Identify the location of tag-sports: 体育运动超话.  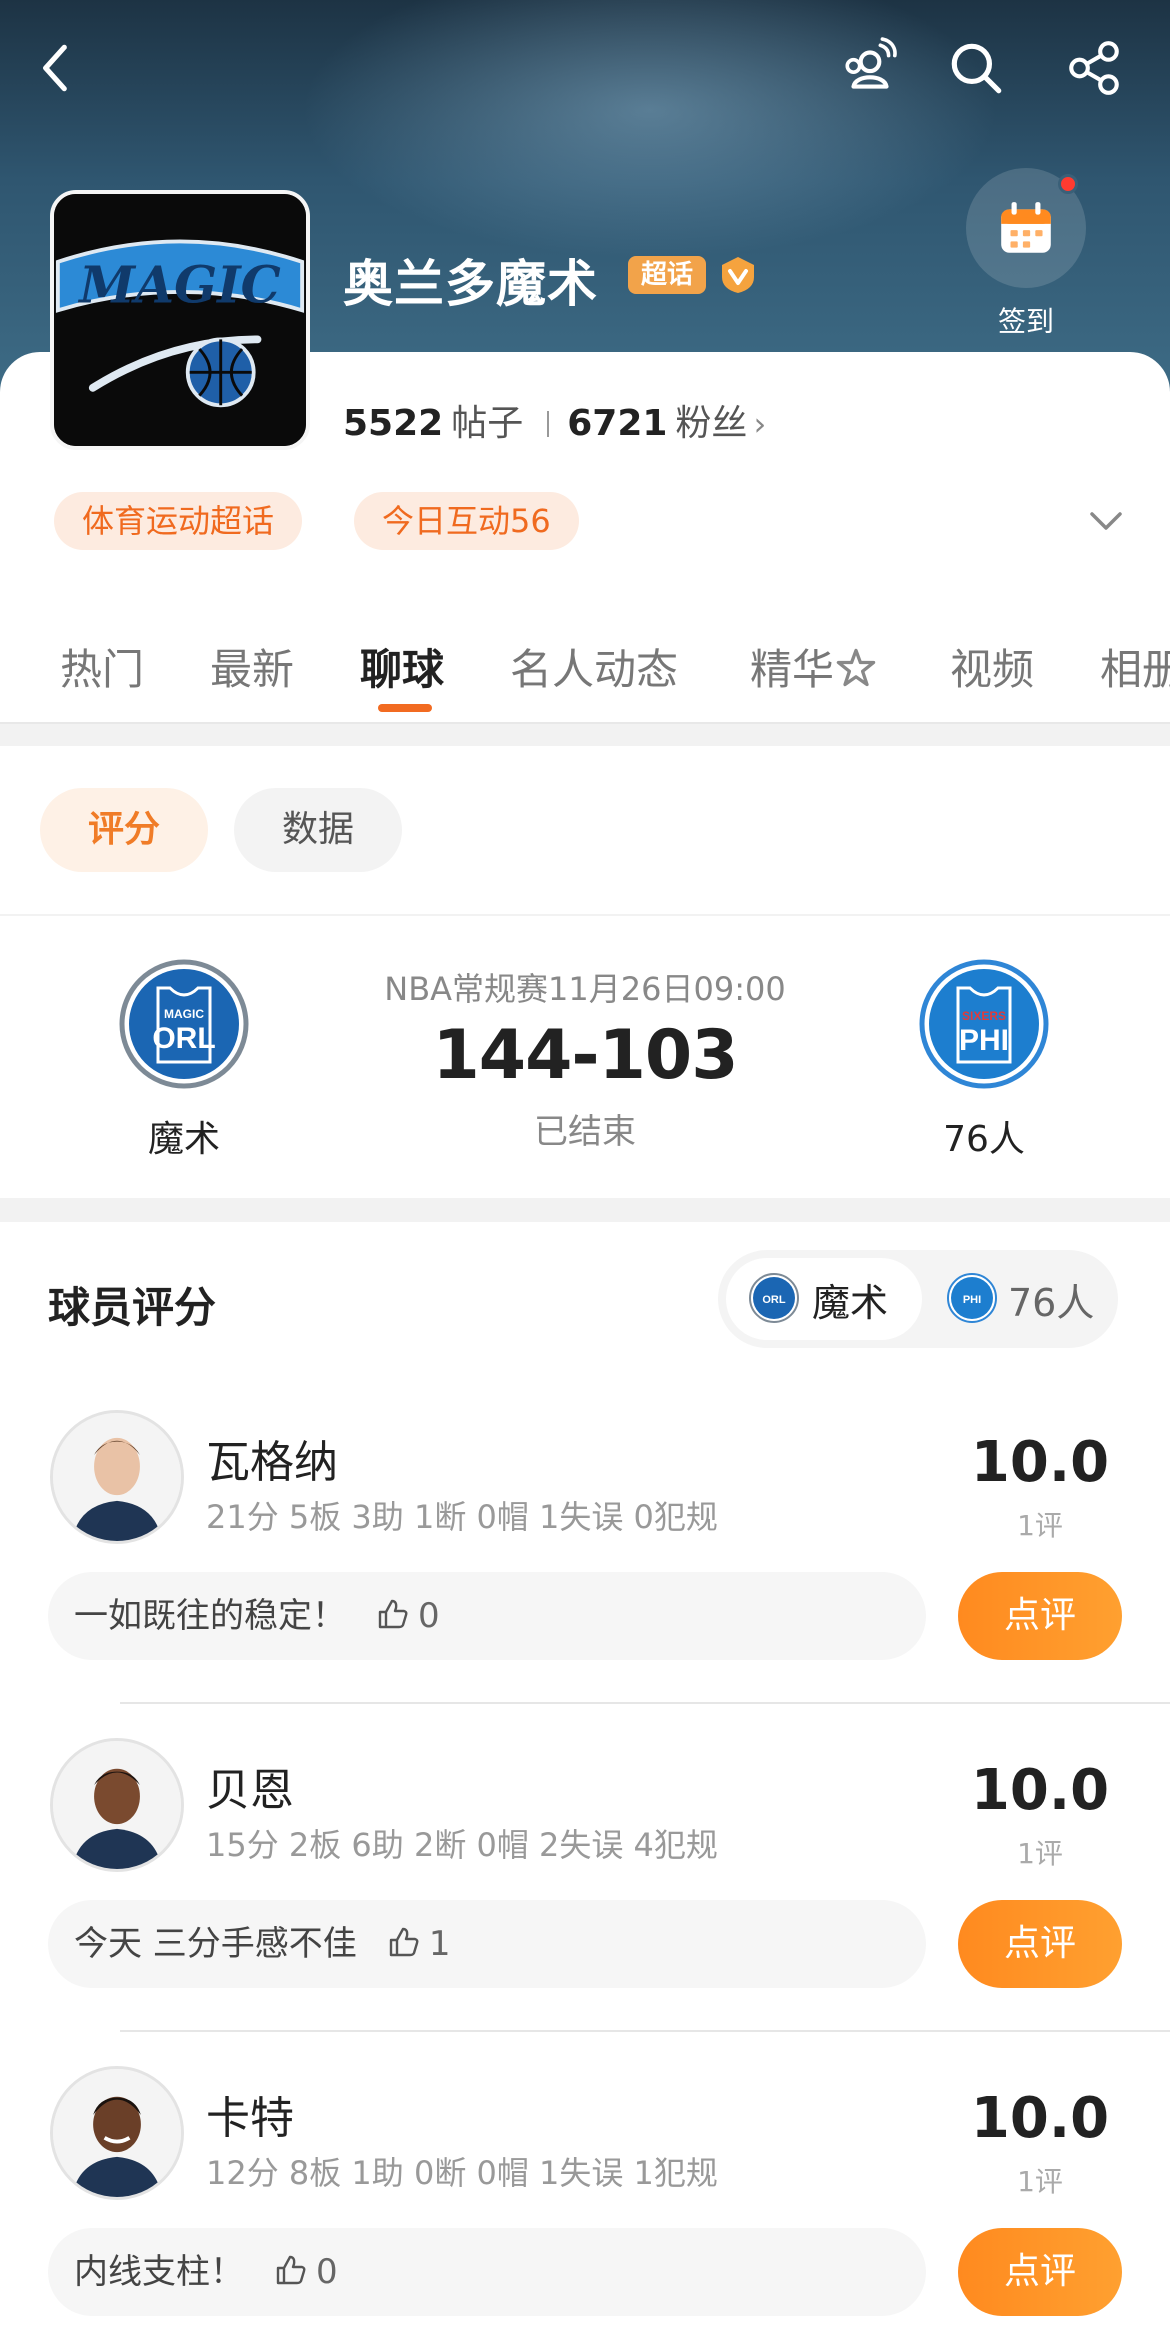
(178, 521).